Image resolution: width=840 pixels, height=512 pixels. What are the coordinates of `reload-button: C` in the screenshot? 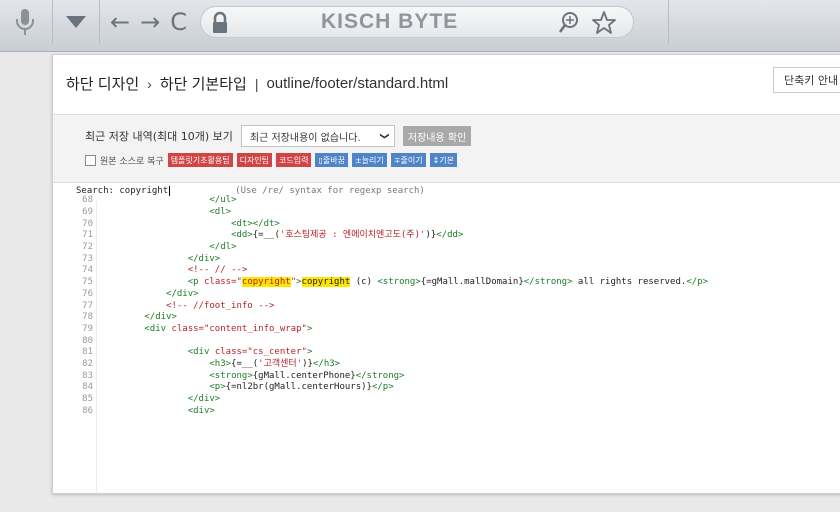 It's located at (178, 22).